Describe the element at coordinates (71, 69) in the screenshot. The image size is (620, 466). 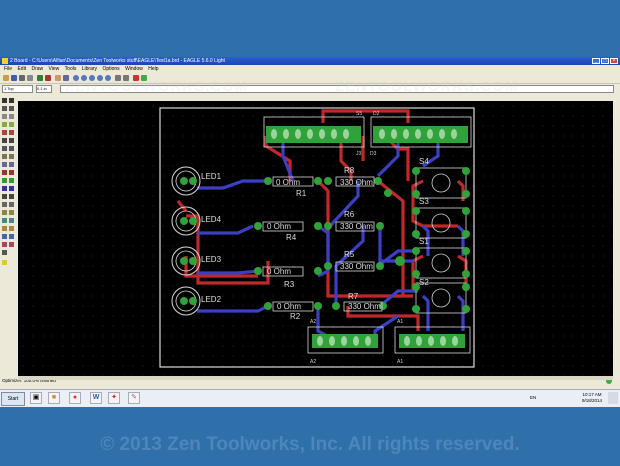
I see `menu-tools: Tools` at that location.